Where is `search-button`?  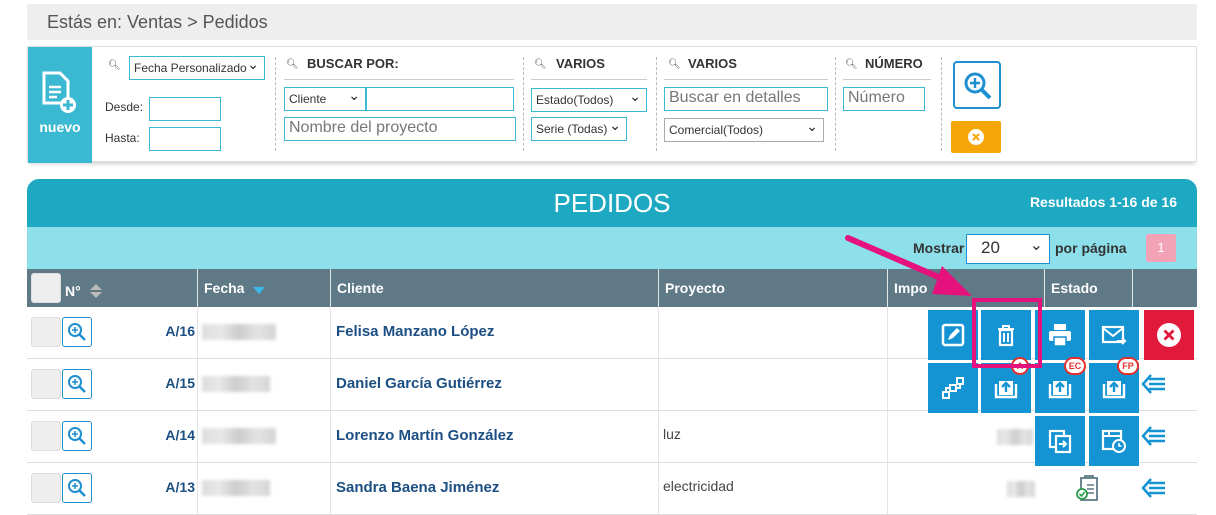
search-button is located at coordinates (977, 85).